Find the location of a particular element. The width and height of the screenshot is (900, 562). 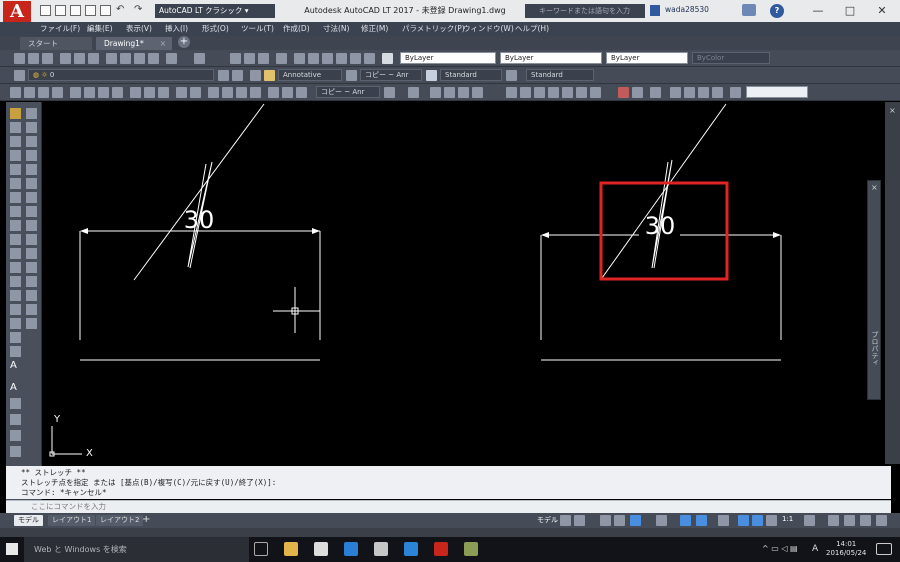

inspection-icon is located at coordinates (241, 92).